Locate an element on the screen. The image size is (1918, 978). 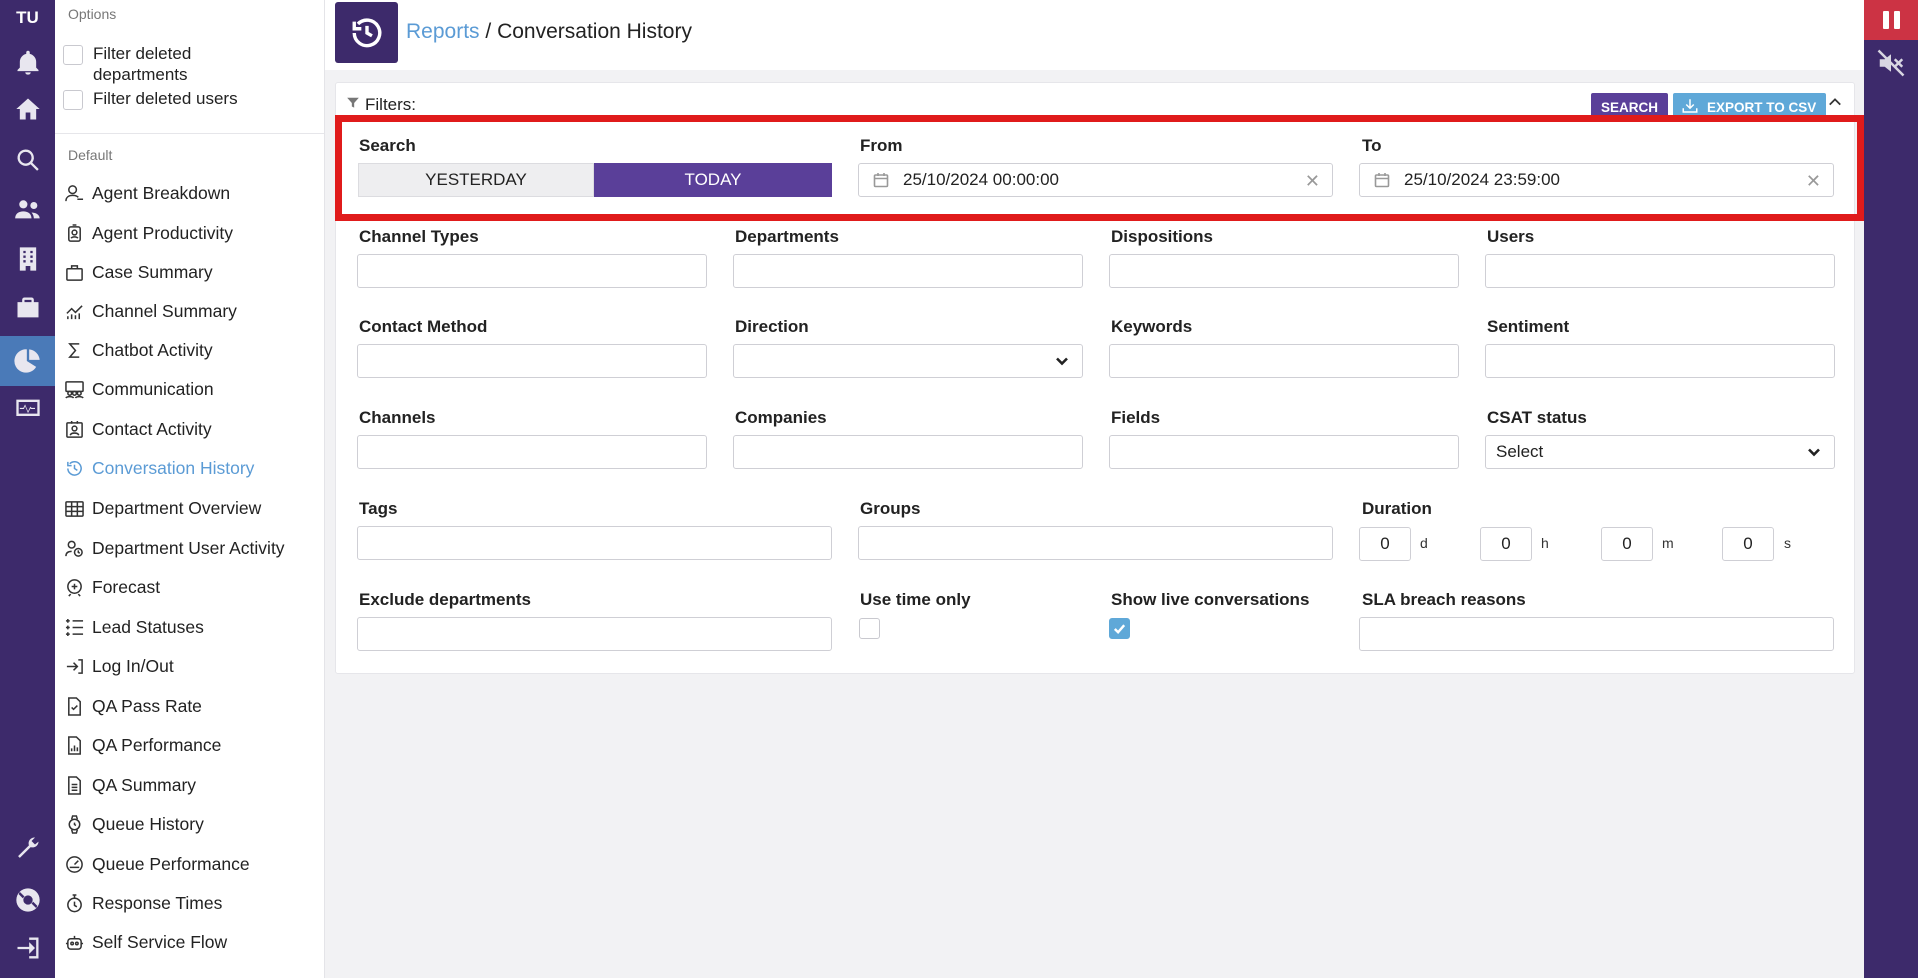
sidebar-item-qa-summary: QA Summary is located at coordinates (130, 785).